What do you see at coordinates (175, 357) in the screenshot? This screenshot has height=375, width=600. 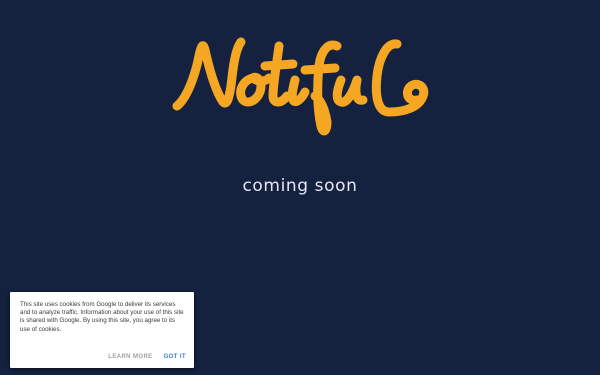 I see `got-it-button: GOT IT` at bounding box center [175, 357].